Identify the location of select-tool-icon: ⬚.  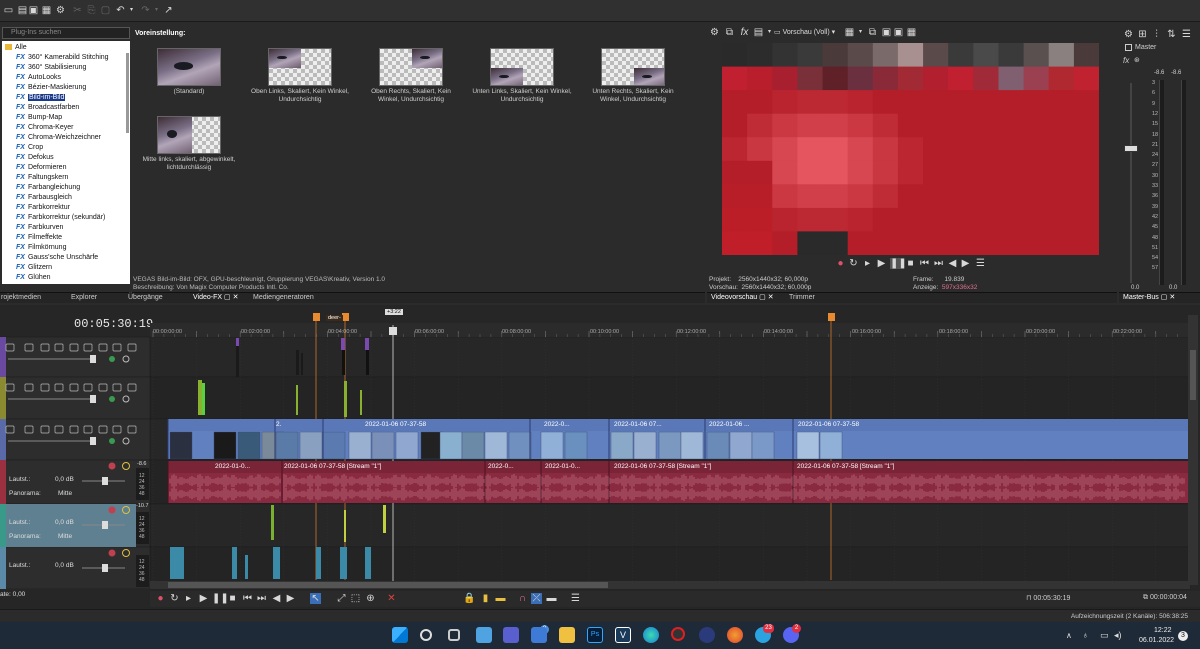
(355, 598).